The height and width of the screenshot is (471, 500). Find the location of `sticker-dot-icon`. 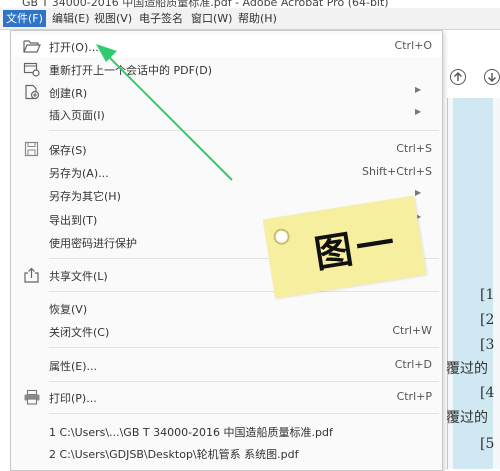

sticker-dot-icon is located at coordinates (281, 236).